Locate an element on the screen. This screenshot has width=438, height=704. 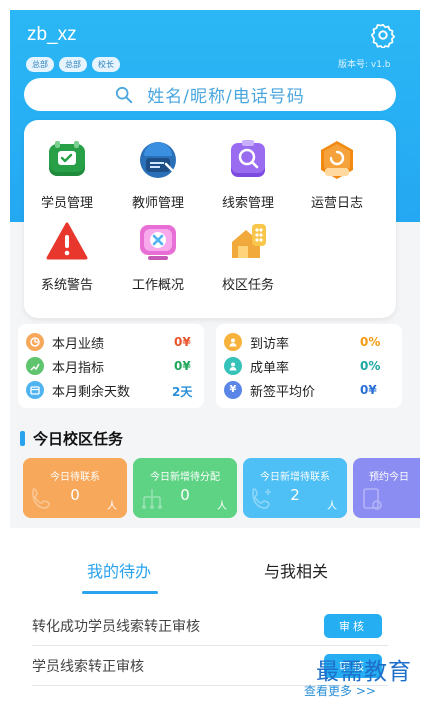
stat-label: 本月业绩 is located at coordinates (78, 344).